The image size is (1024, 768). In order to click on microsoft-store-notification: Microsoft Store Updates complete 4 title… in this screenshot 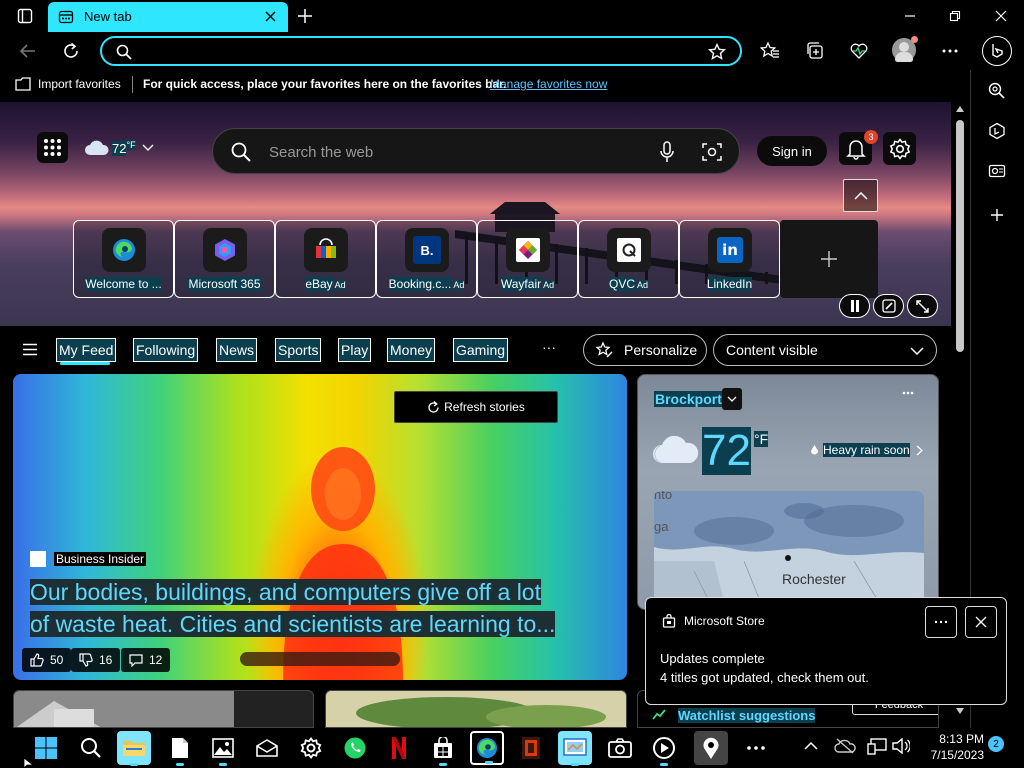, I will do `click(826, 651)`.